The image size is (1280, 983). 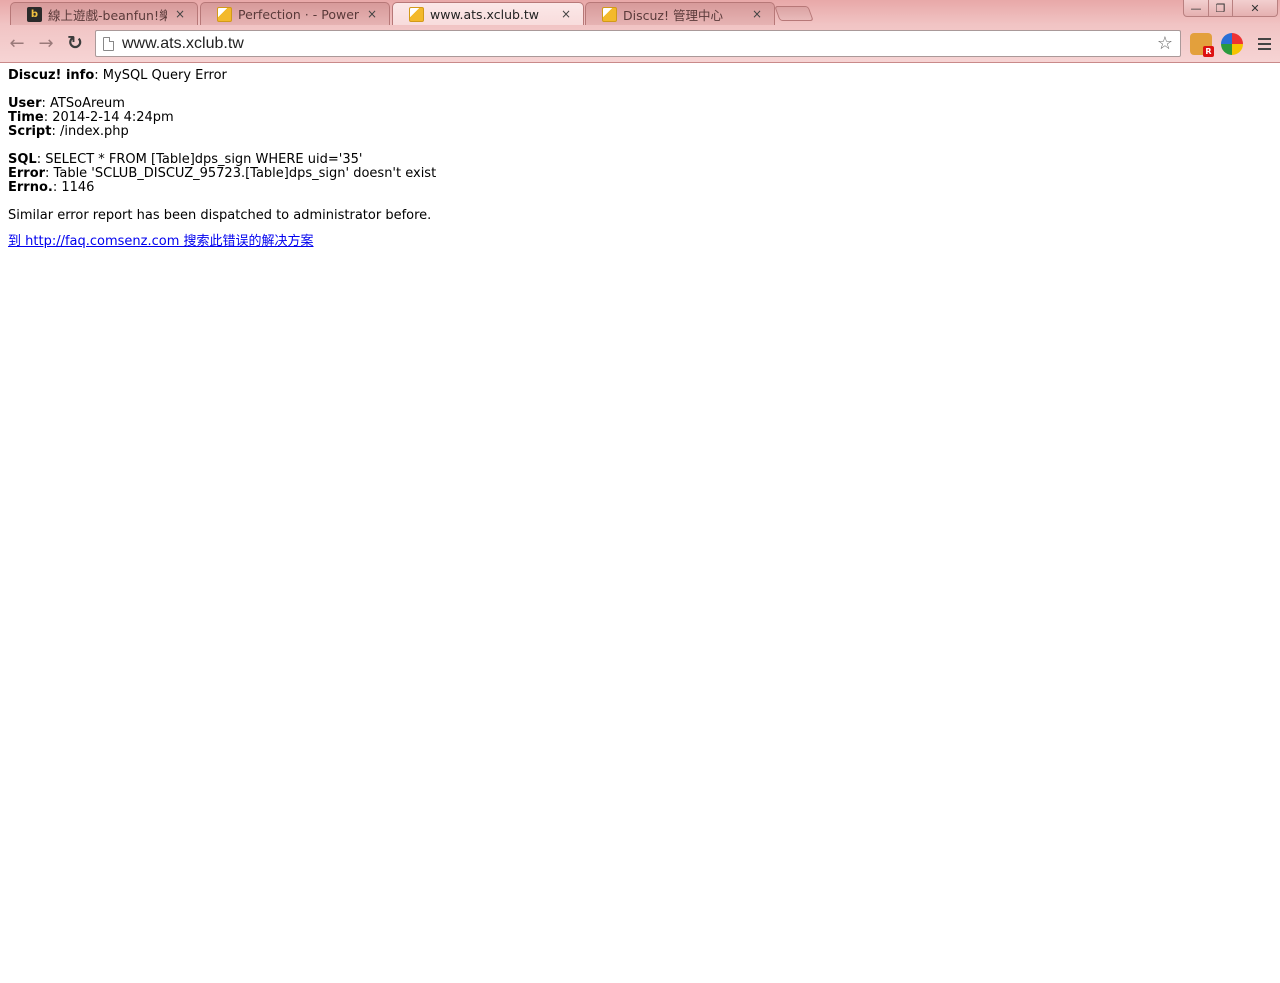 What do you see at coordinates (17, 43) in the screenshot?
I see `back-arrow-icon: ←` at bounding box center [17, 43].